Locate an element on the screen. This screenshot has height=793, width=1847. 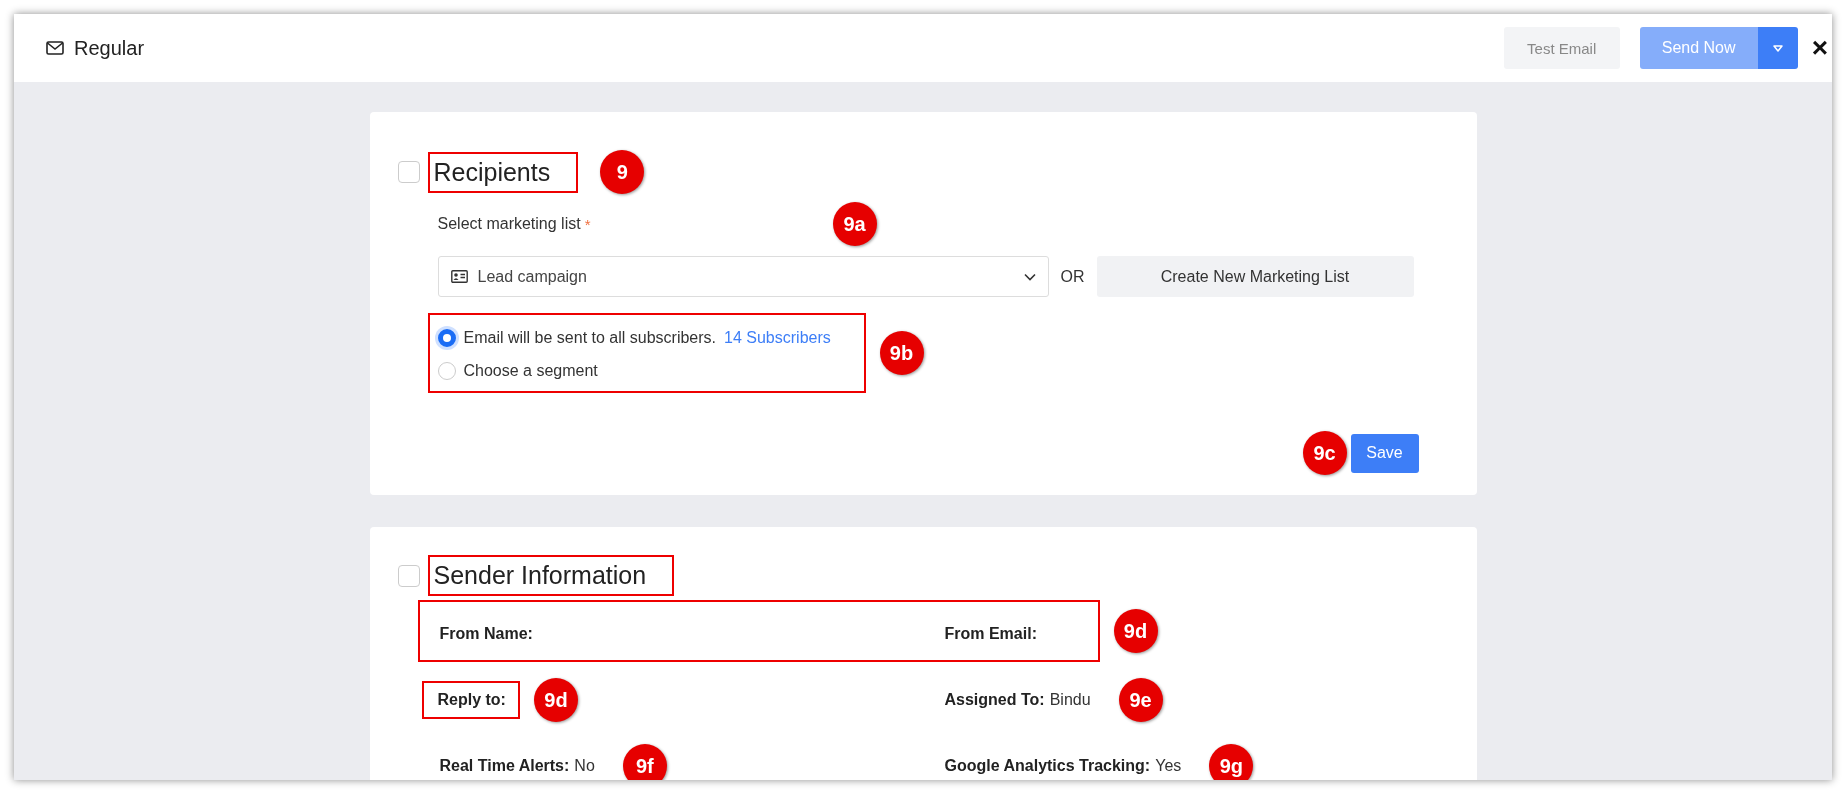
section-title: Sender Information is located at coordinates (551, 575).